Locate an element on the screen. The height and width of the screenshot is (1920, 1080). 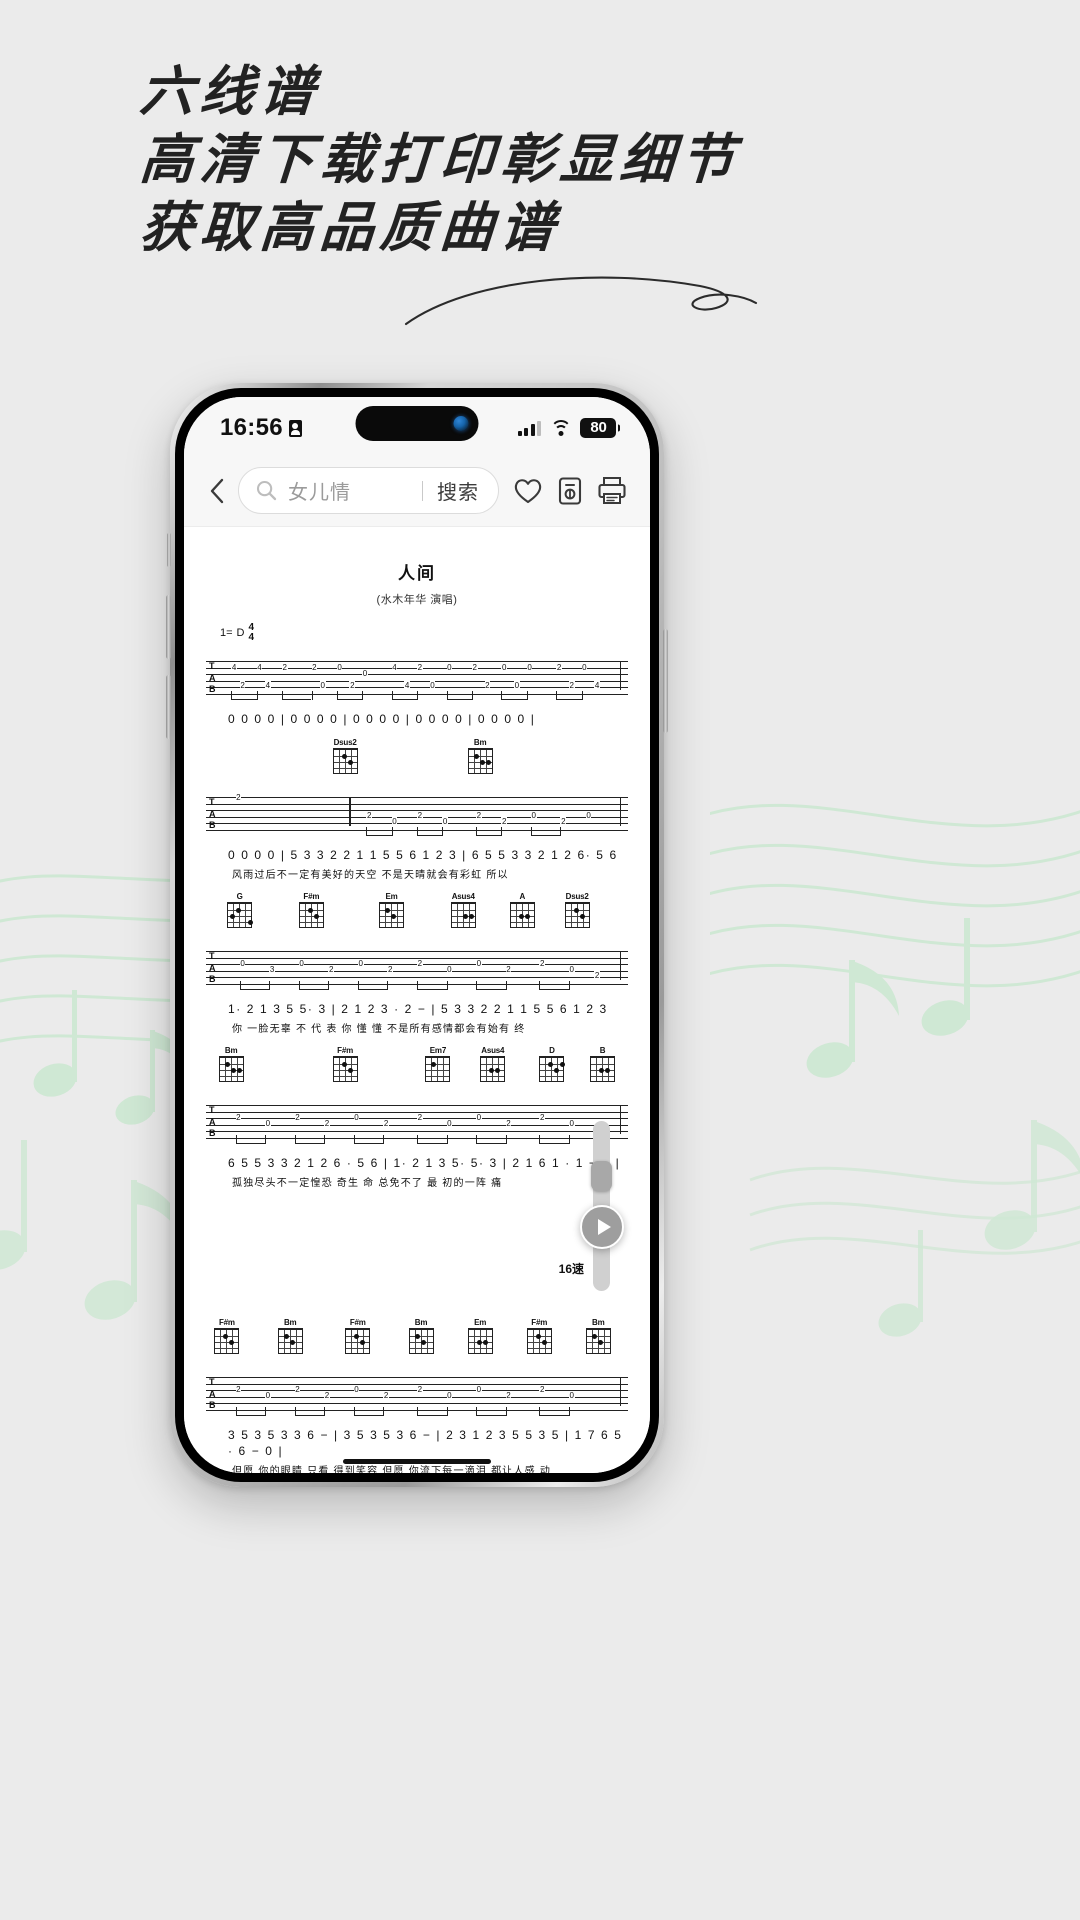
key-label: 1= is located at coordinates (226, 632).